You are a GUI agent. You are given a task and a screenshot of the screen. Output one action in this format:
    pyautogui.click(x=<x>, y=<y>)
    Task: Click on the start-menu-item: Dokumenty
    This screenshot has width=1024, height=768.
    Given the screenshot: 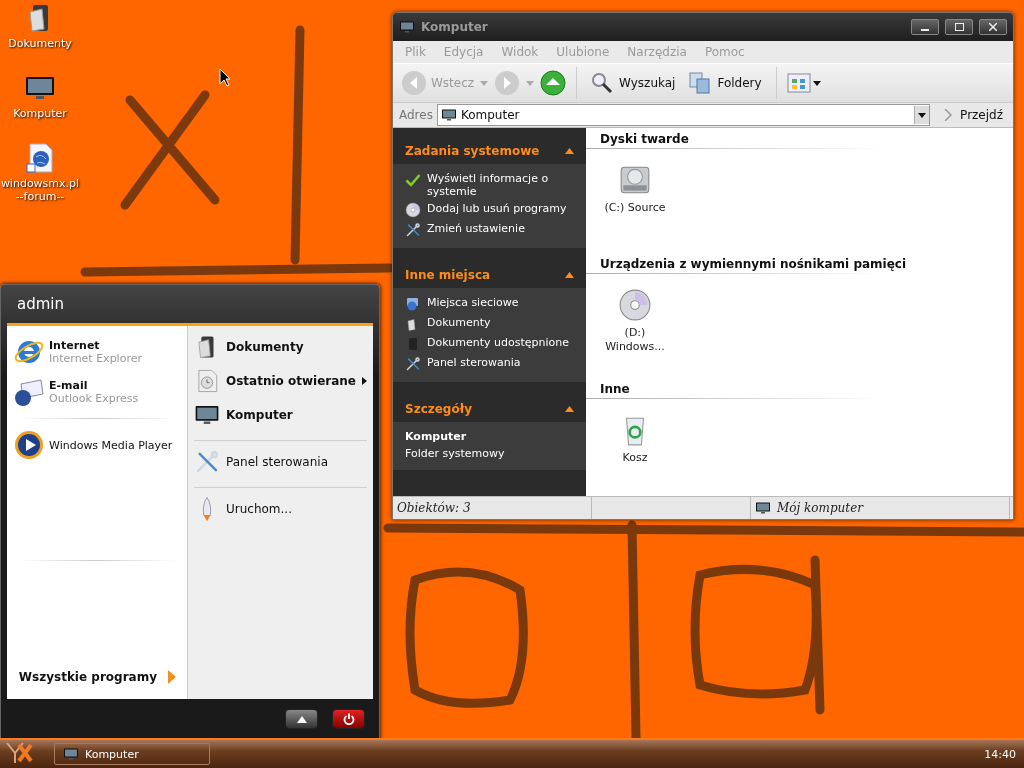 What is the action you would take?
    pyautogui.click(x=296, y=347)
    